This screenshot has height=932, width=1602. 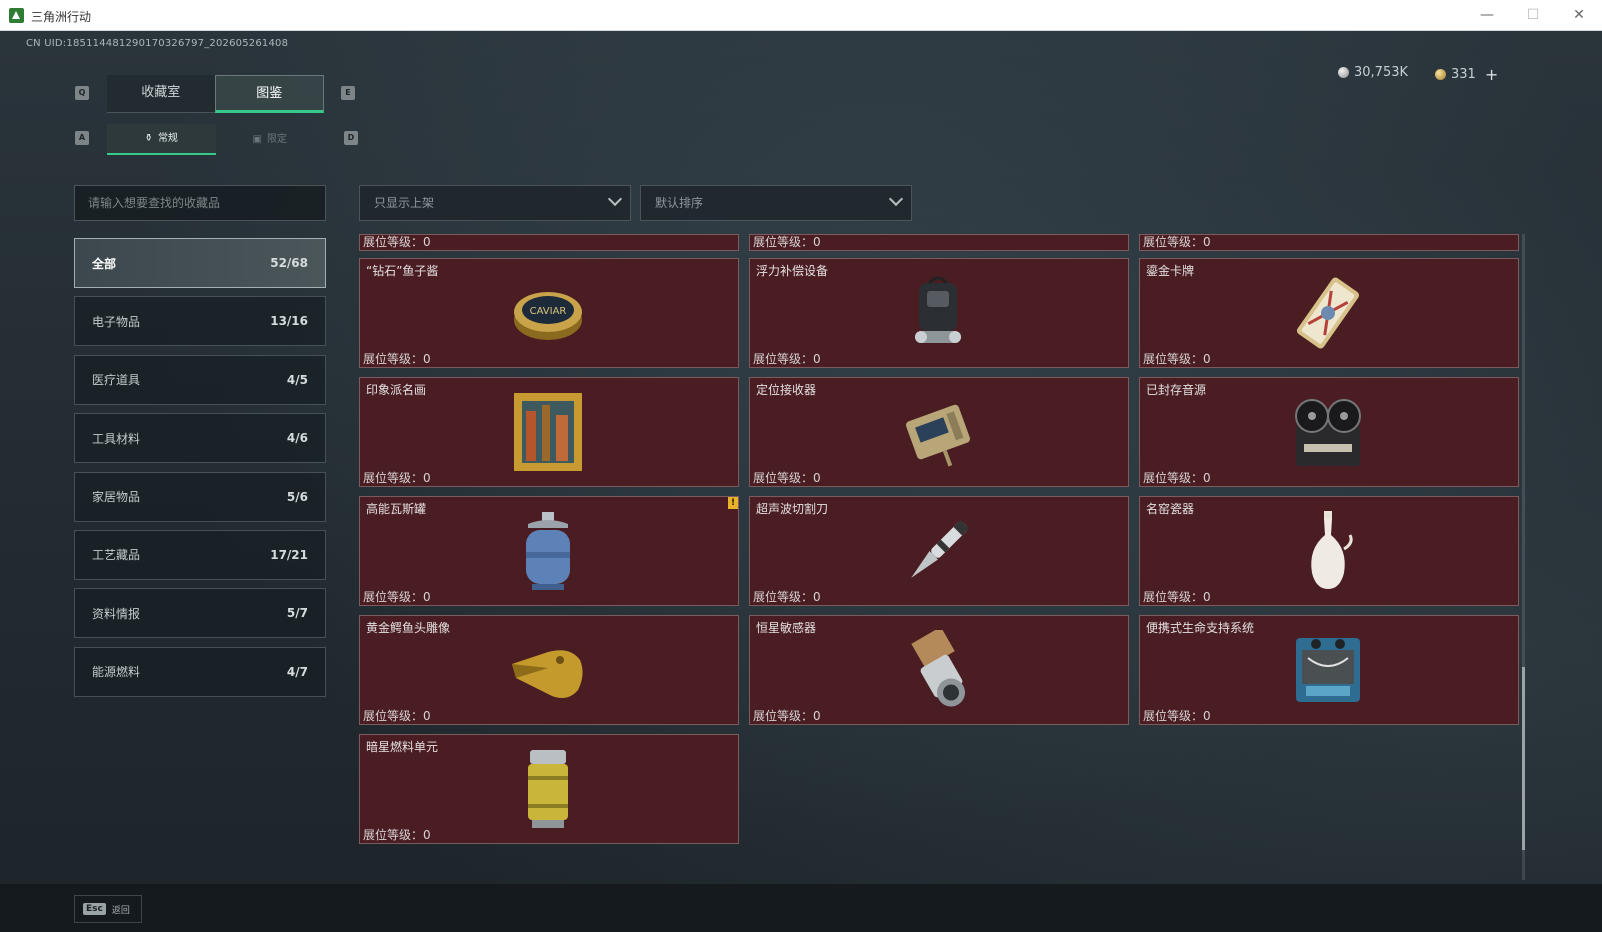 I want to click on tab-limited: ▣ 限定, so click(x=270, y=139).